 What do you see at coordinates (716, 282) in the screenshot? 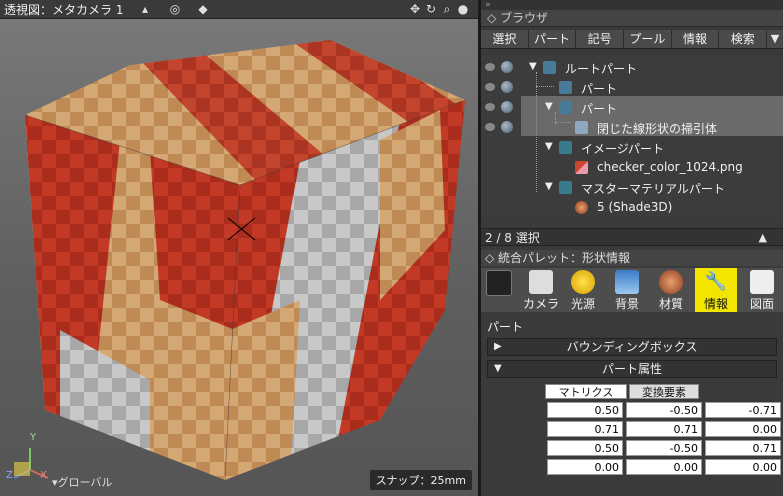
I see `wrench-icon: 🔧` at bounding box center [716, 282].